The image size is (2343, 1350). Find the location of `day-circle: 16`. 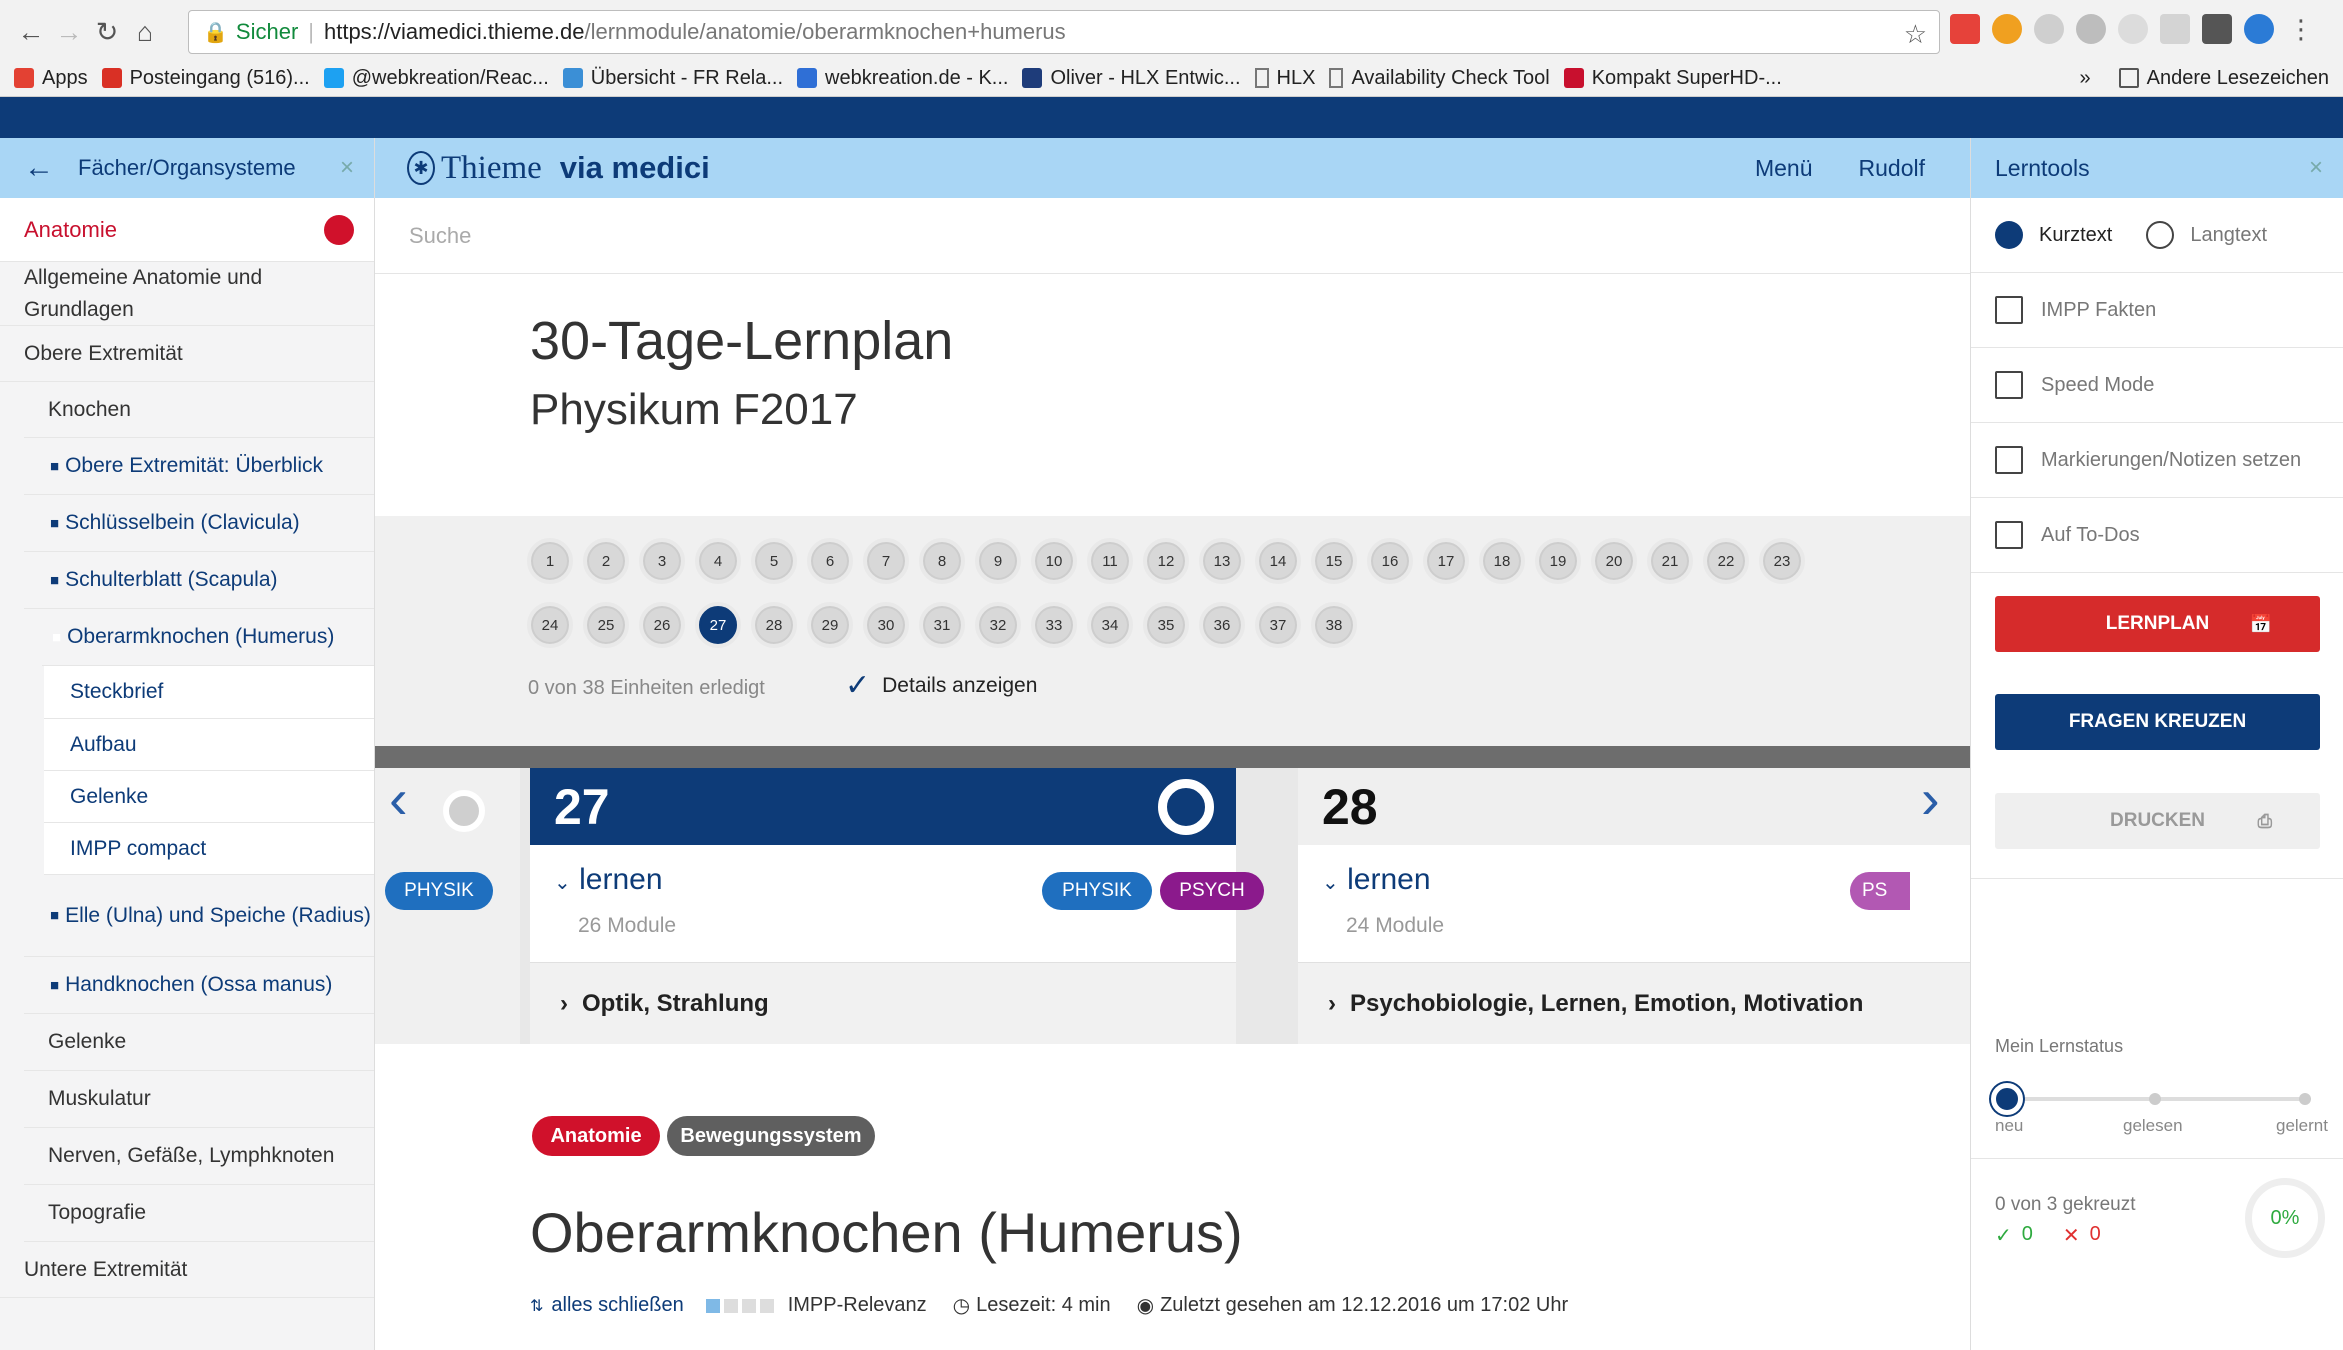

day-circle: 16 is located at coordinates (1390, 561).